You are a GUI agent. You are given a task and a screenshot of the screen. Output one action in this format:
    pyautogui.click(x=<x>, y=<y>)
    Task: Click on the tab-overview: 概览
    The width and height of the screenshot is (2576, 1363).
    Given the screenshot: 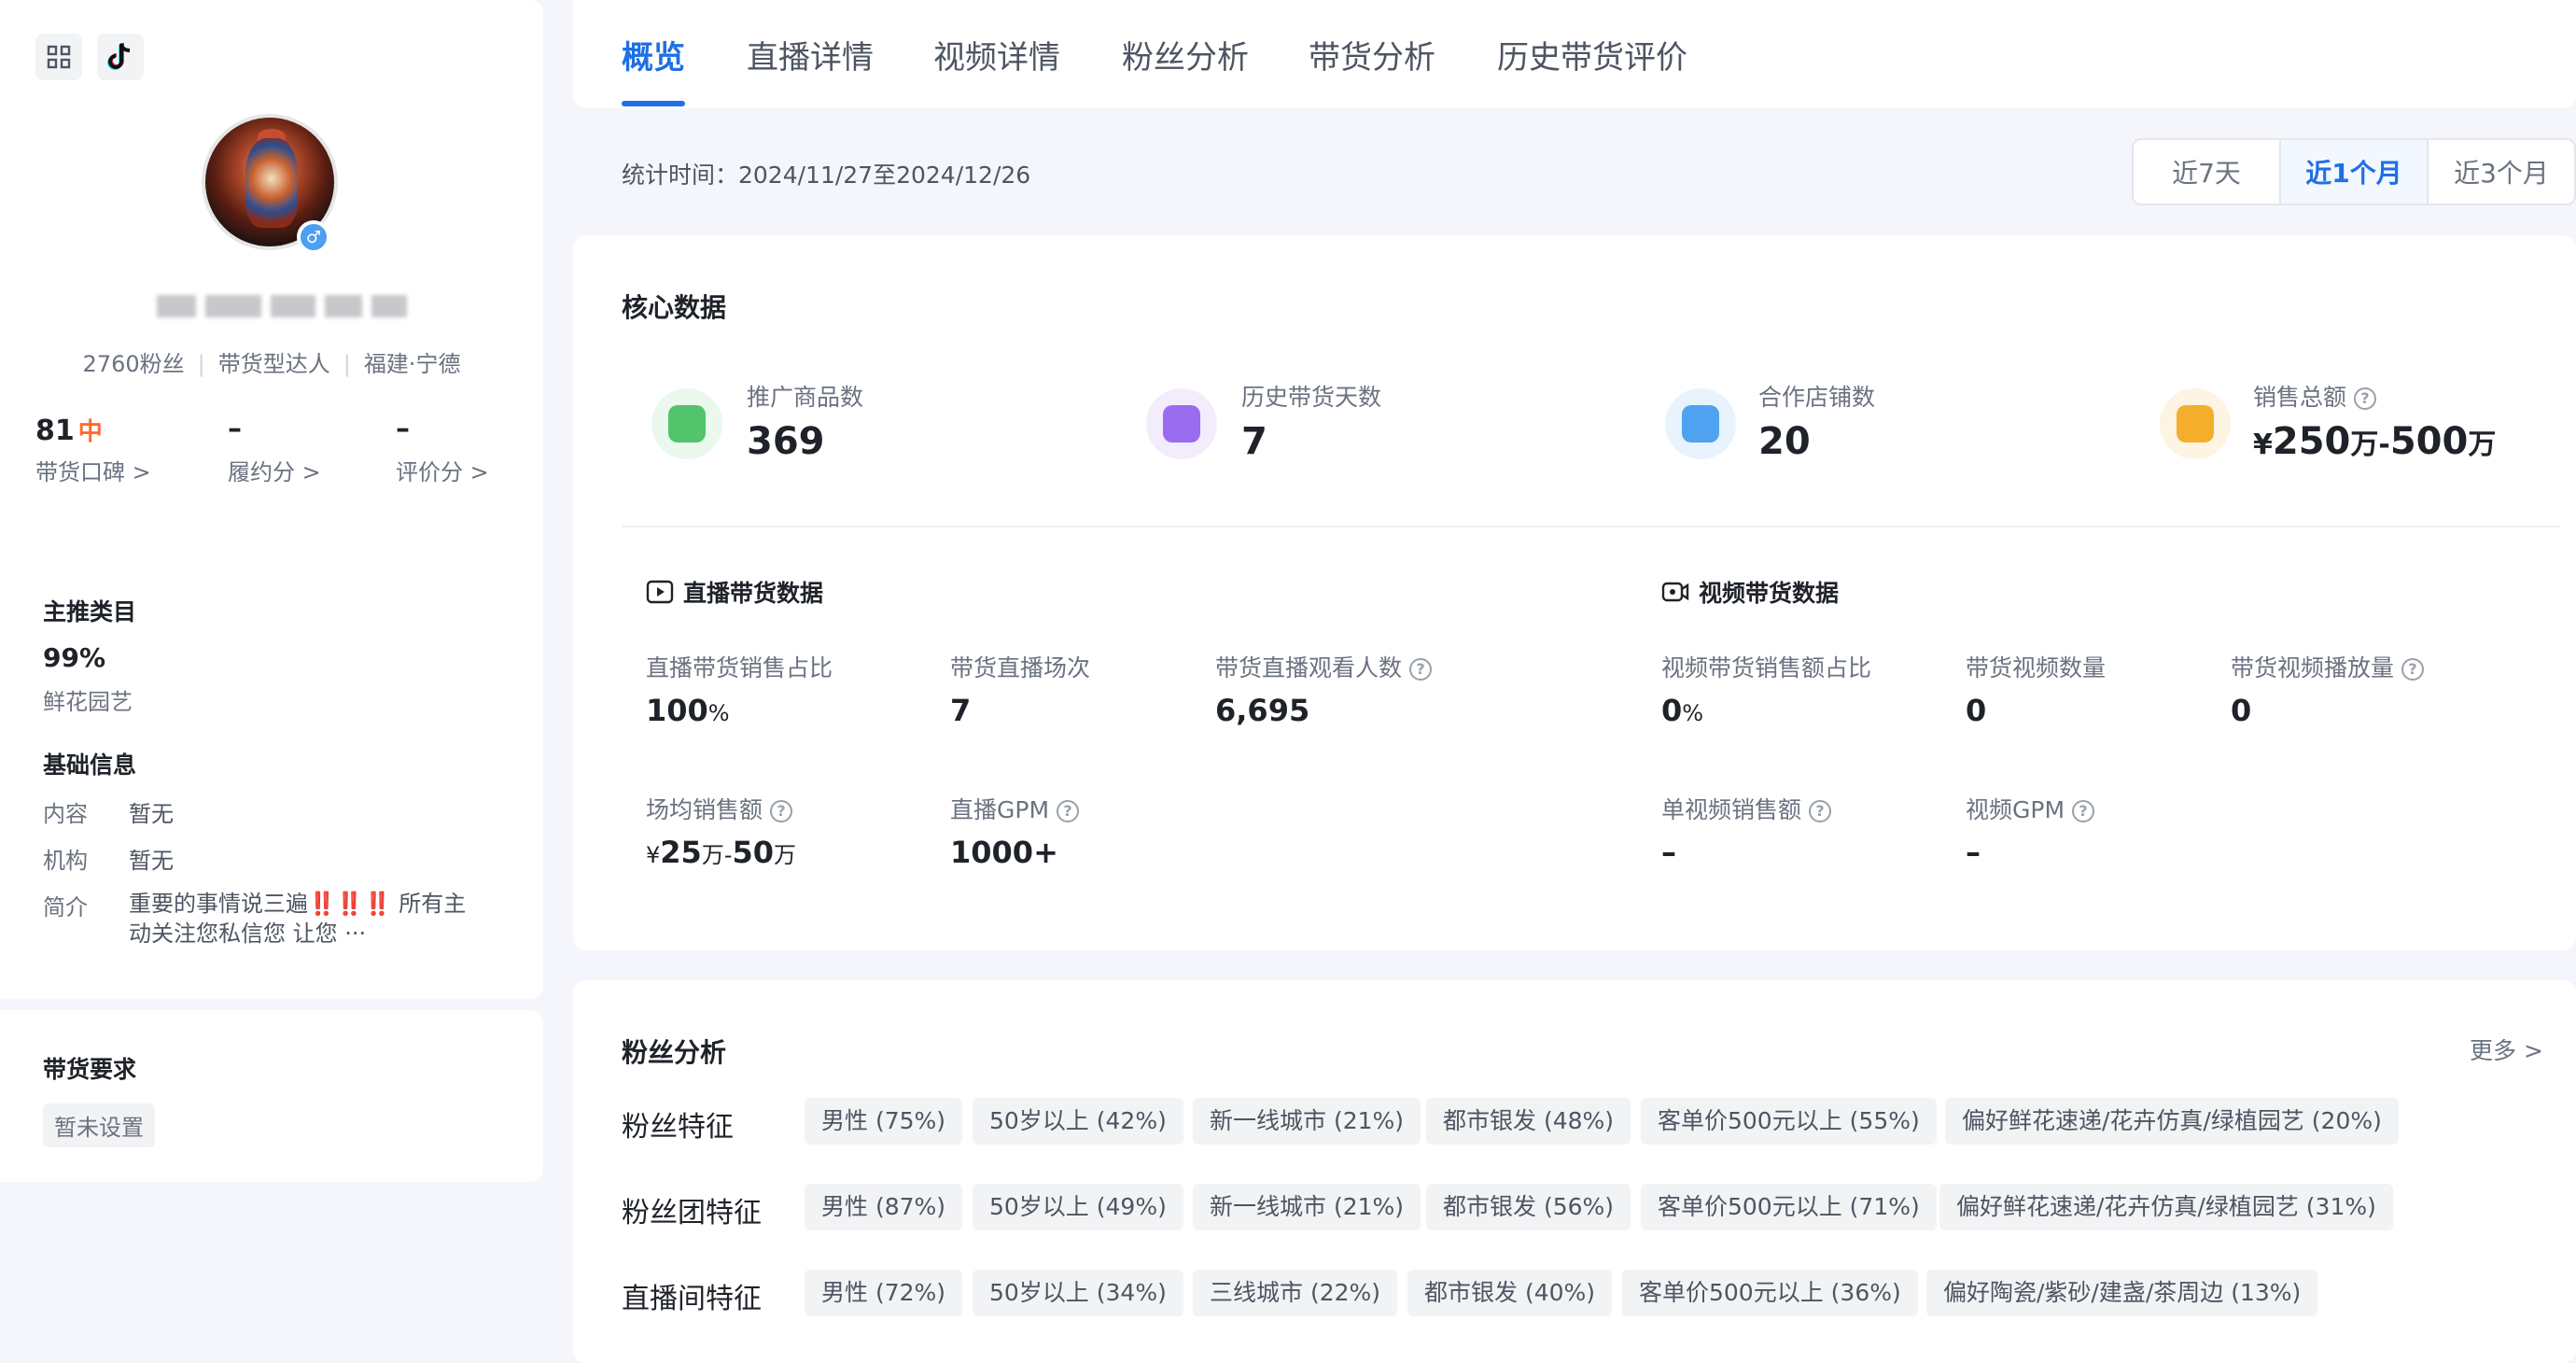 What is the action you would take?
    pyautogui.click(x=653, y=55)
    